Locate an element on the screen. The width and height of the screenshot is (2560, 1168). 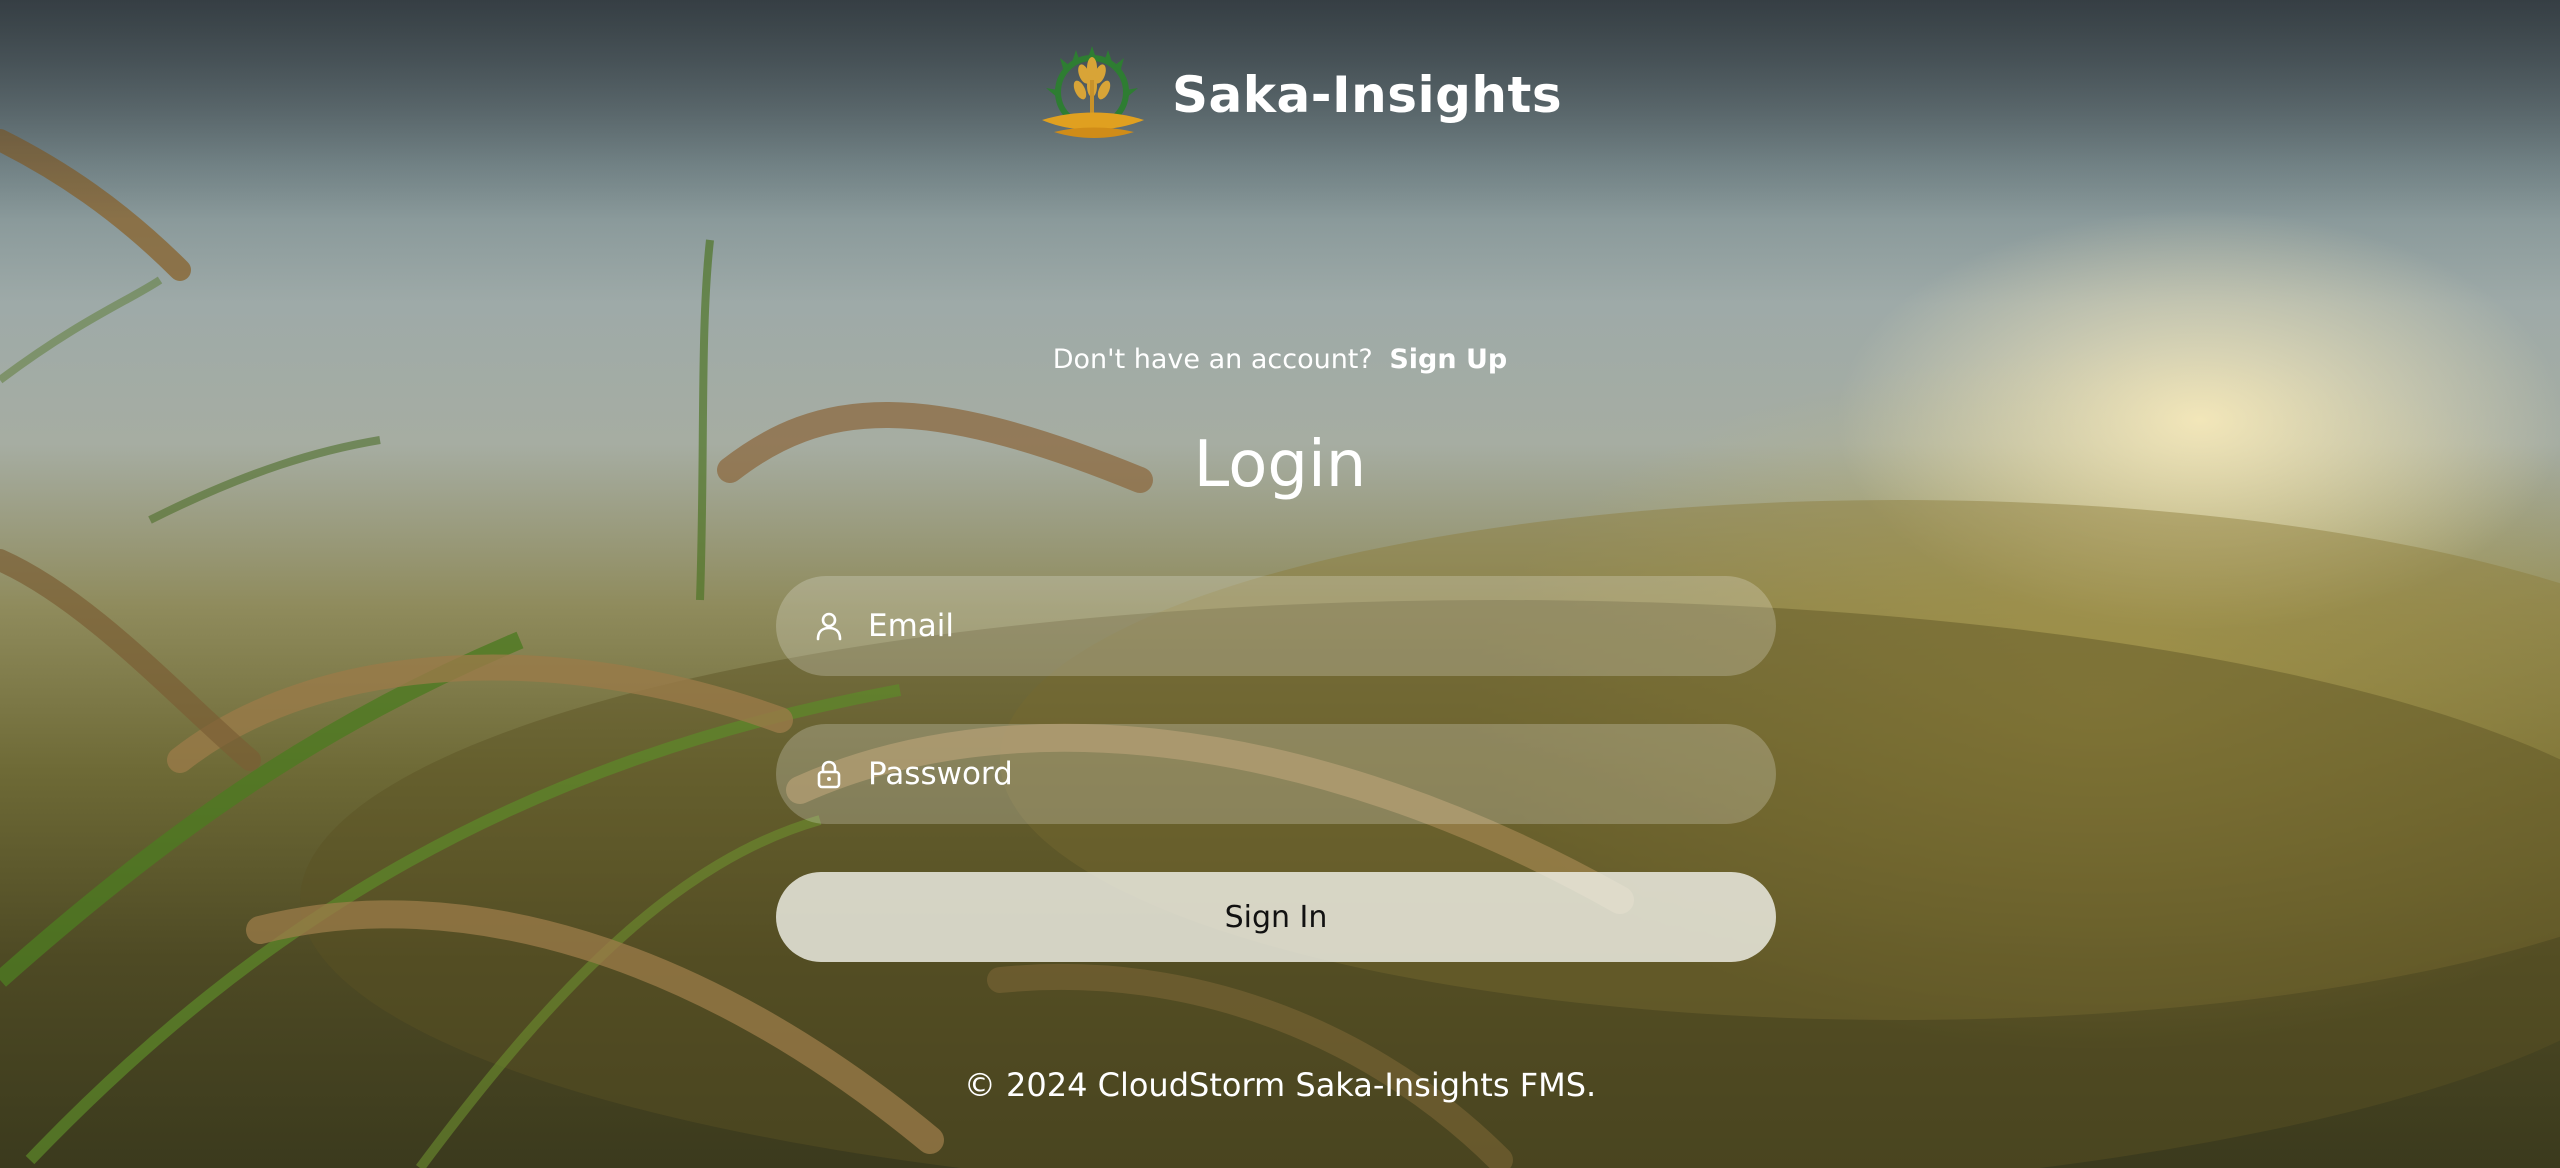
lock-icon is located at coordinates (829, 774).